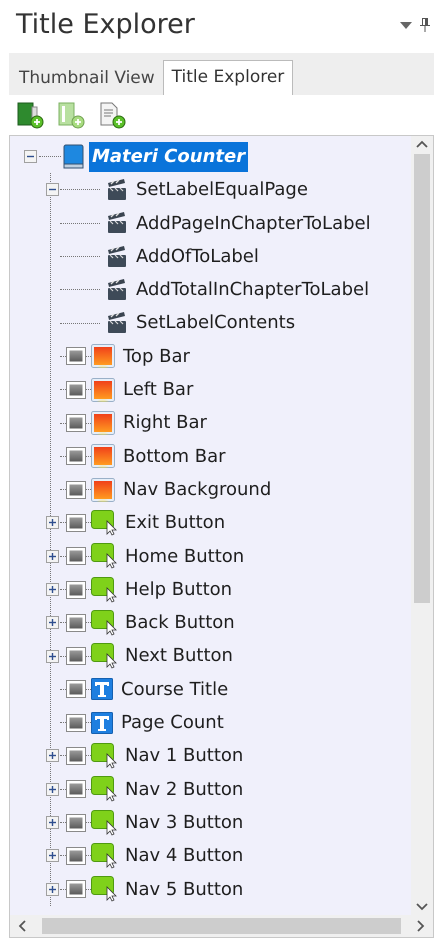 The width and height of the screenshot is (434, 938). Describe the element at coordinates (184, 889) in the screenshot. I see `tree-item-label: Nav 5 Button` at that location.